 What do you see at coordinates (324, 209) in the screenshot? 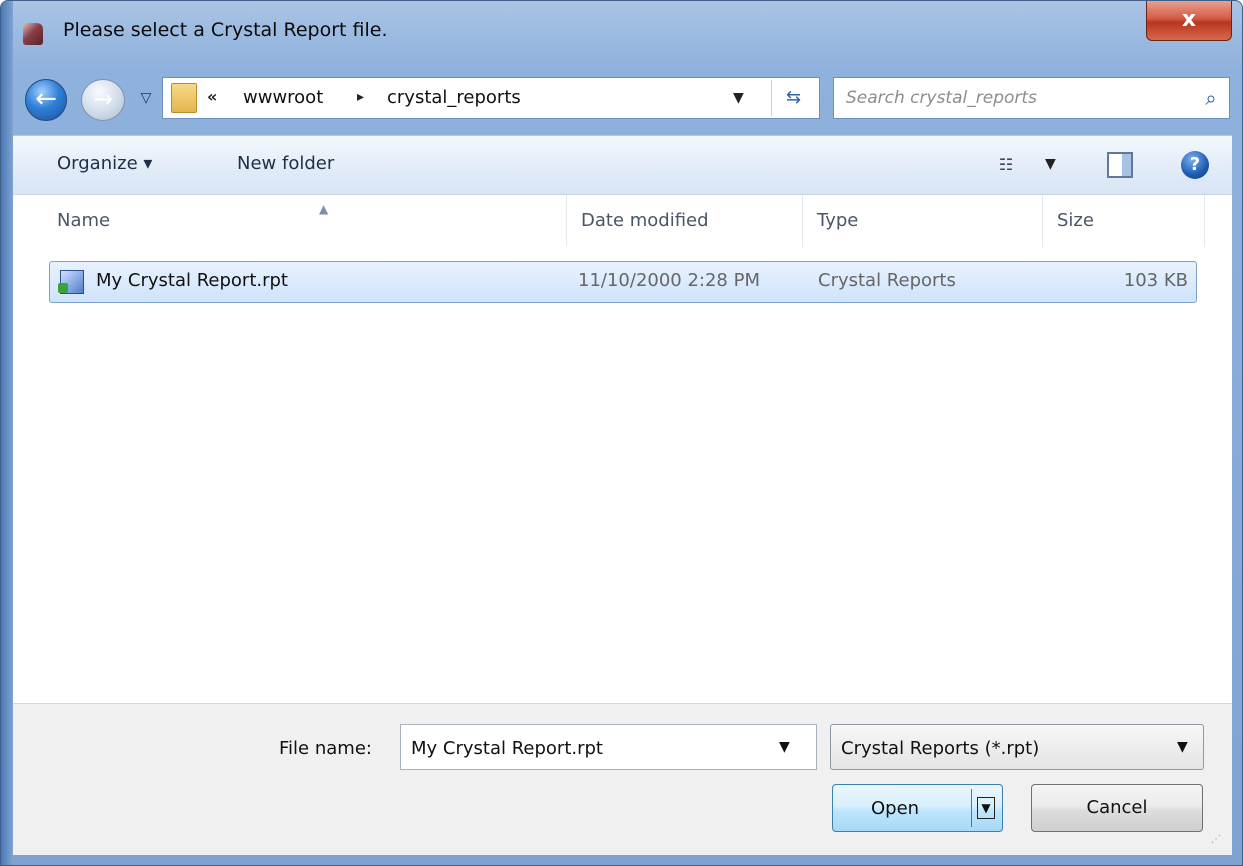
I see `sort-ascending-icon: ▲` at bounding box center [324, 209].